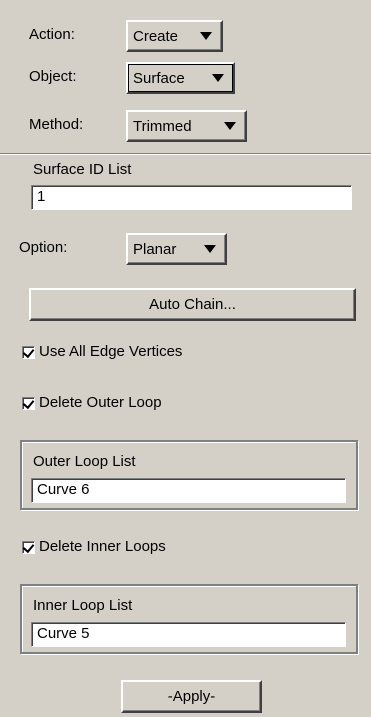 The height and width of the screenshot is (717, 371). Describe the element at coordinates (100, 402) in the screenshot. I see `delete-outer-loop-label: Delete Outer Loop` at that location.